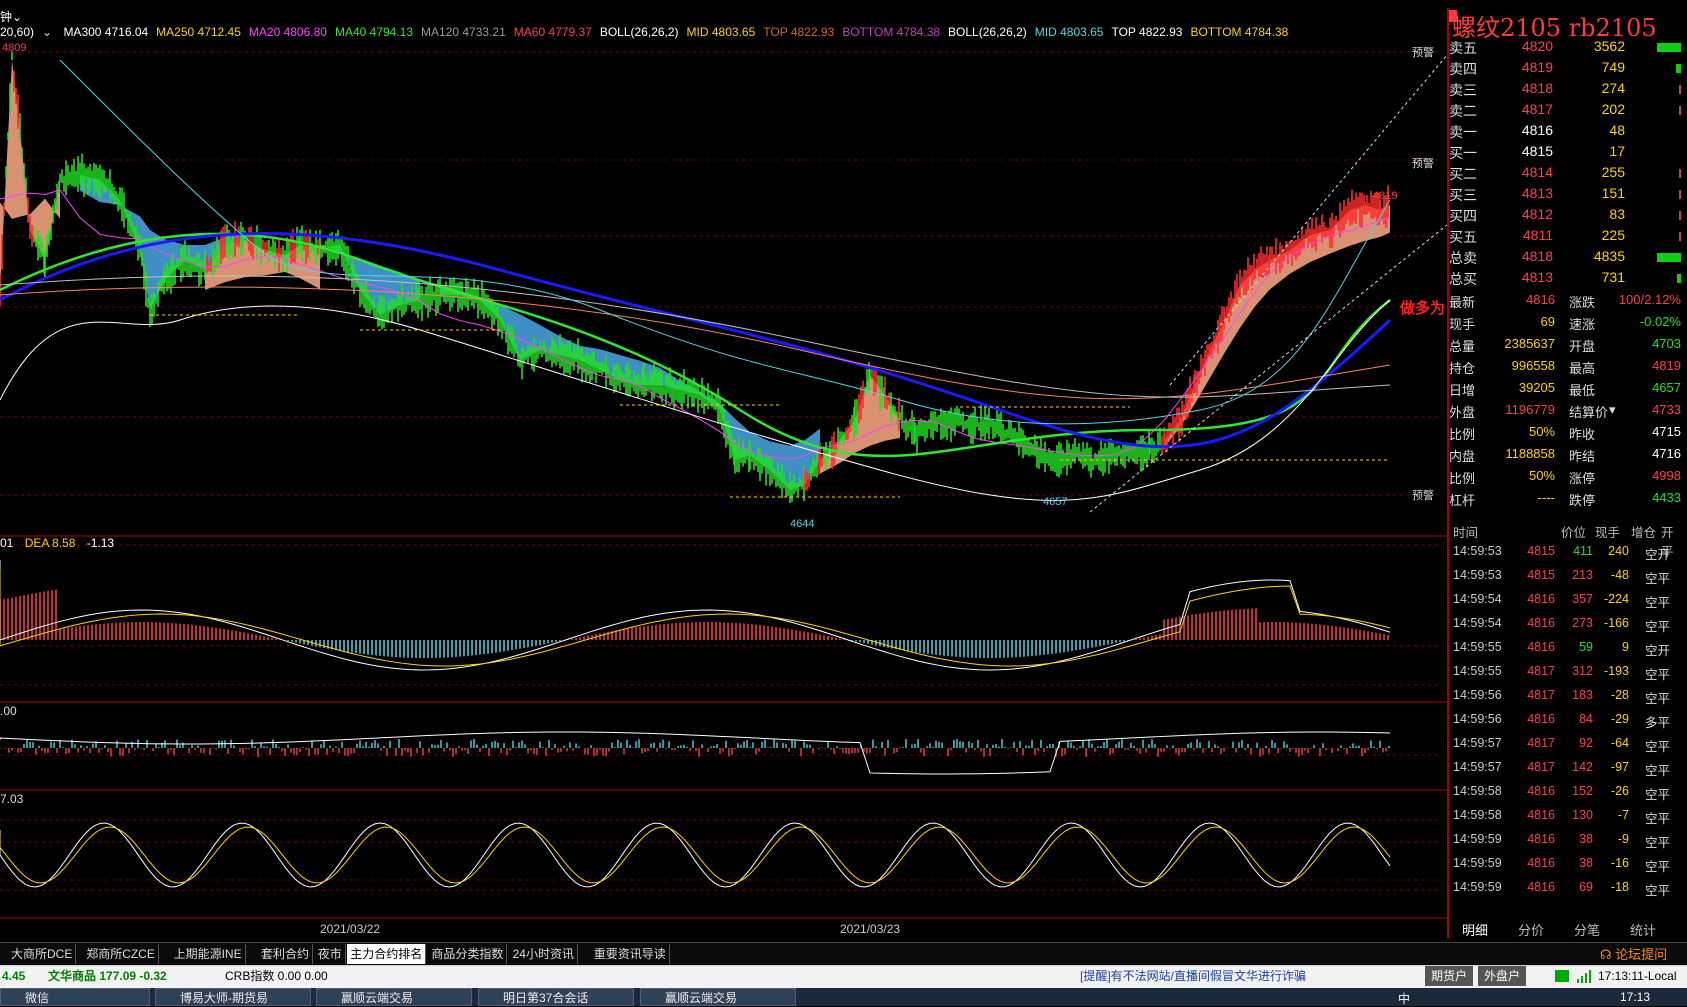 The height and width of the screenshot is (1007, 1687). I want to click on orderbook-price: 4816, so click(1537, 130).